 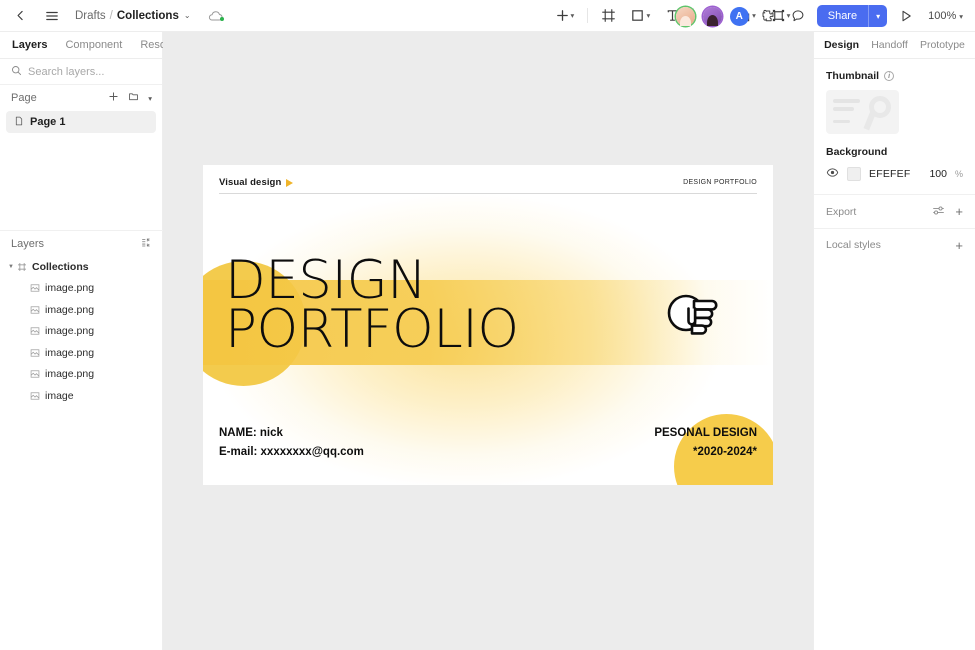 I want to click on layer-row-collections: ▼ Collections, so click(x=81, y=267).